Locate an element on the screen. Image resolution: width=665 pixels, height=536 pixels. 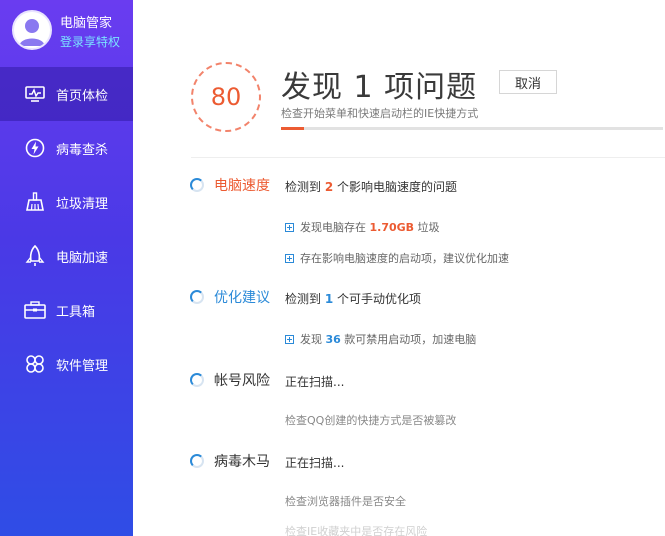
detail-favorites-check: 检查IE收藏夹中是否存在风险 is located at coordinates (356, 530).